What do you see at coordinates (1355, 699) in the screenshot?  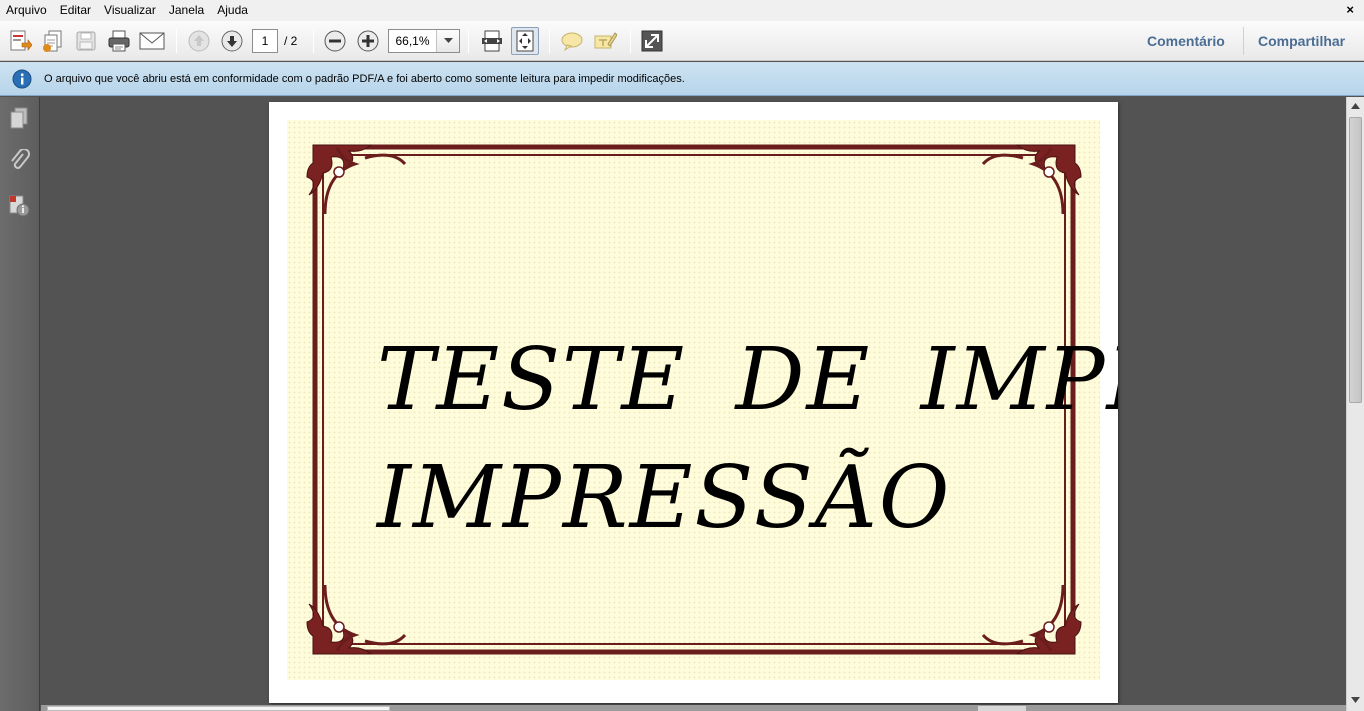 I see `scroll-down-icon` at bounding box center [1355, 699].